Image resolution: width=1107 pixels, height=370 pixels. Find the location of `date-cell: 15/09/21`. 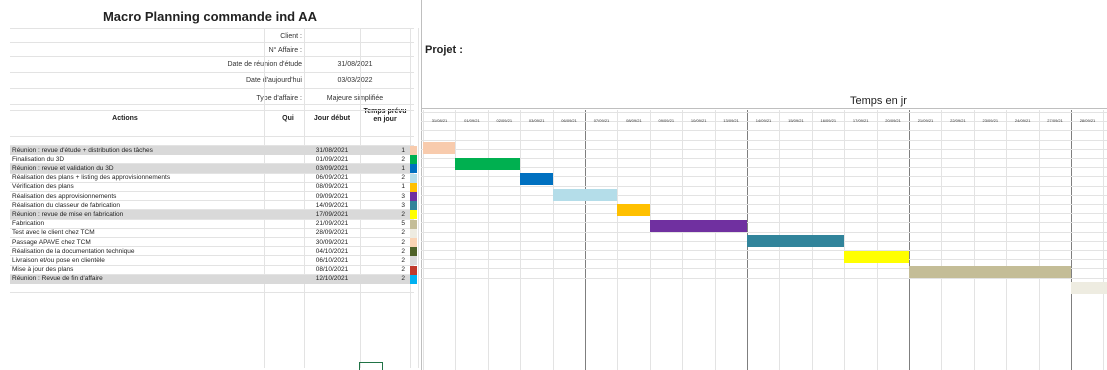

date-cell: 15/09/21 is located at coordinates (796, 120).